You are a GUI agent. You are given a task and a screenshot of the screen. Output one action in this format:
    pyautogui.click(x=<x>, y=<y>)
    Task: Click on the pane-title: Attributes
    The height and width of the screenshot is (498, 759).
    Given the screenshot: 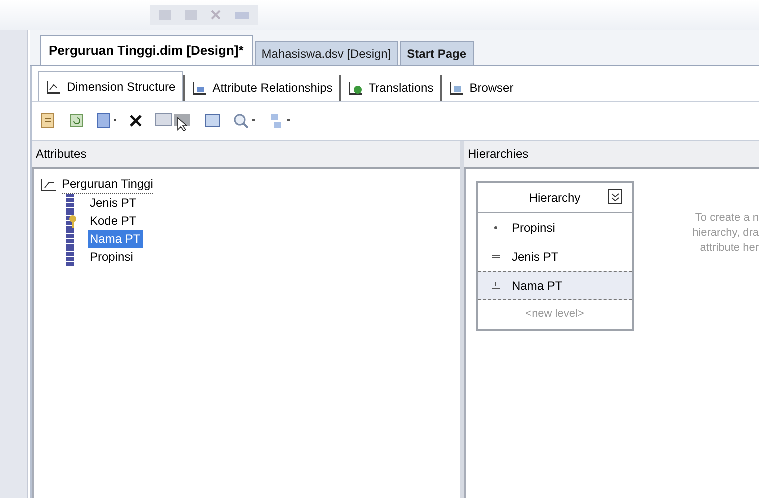 What is the action you would take?
    pyautogui.click(x=61, y=154)
    